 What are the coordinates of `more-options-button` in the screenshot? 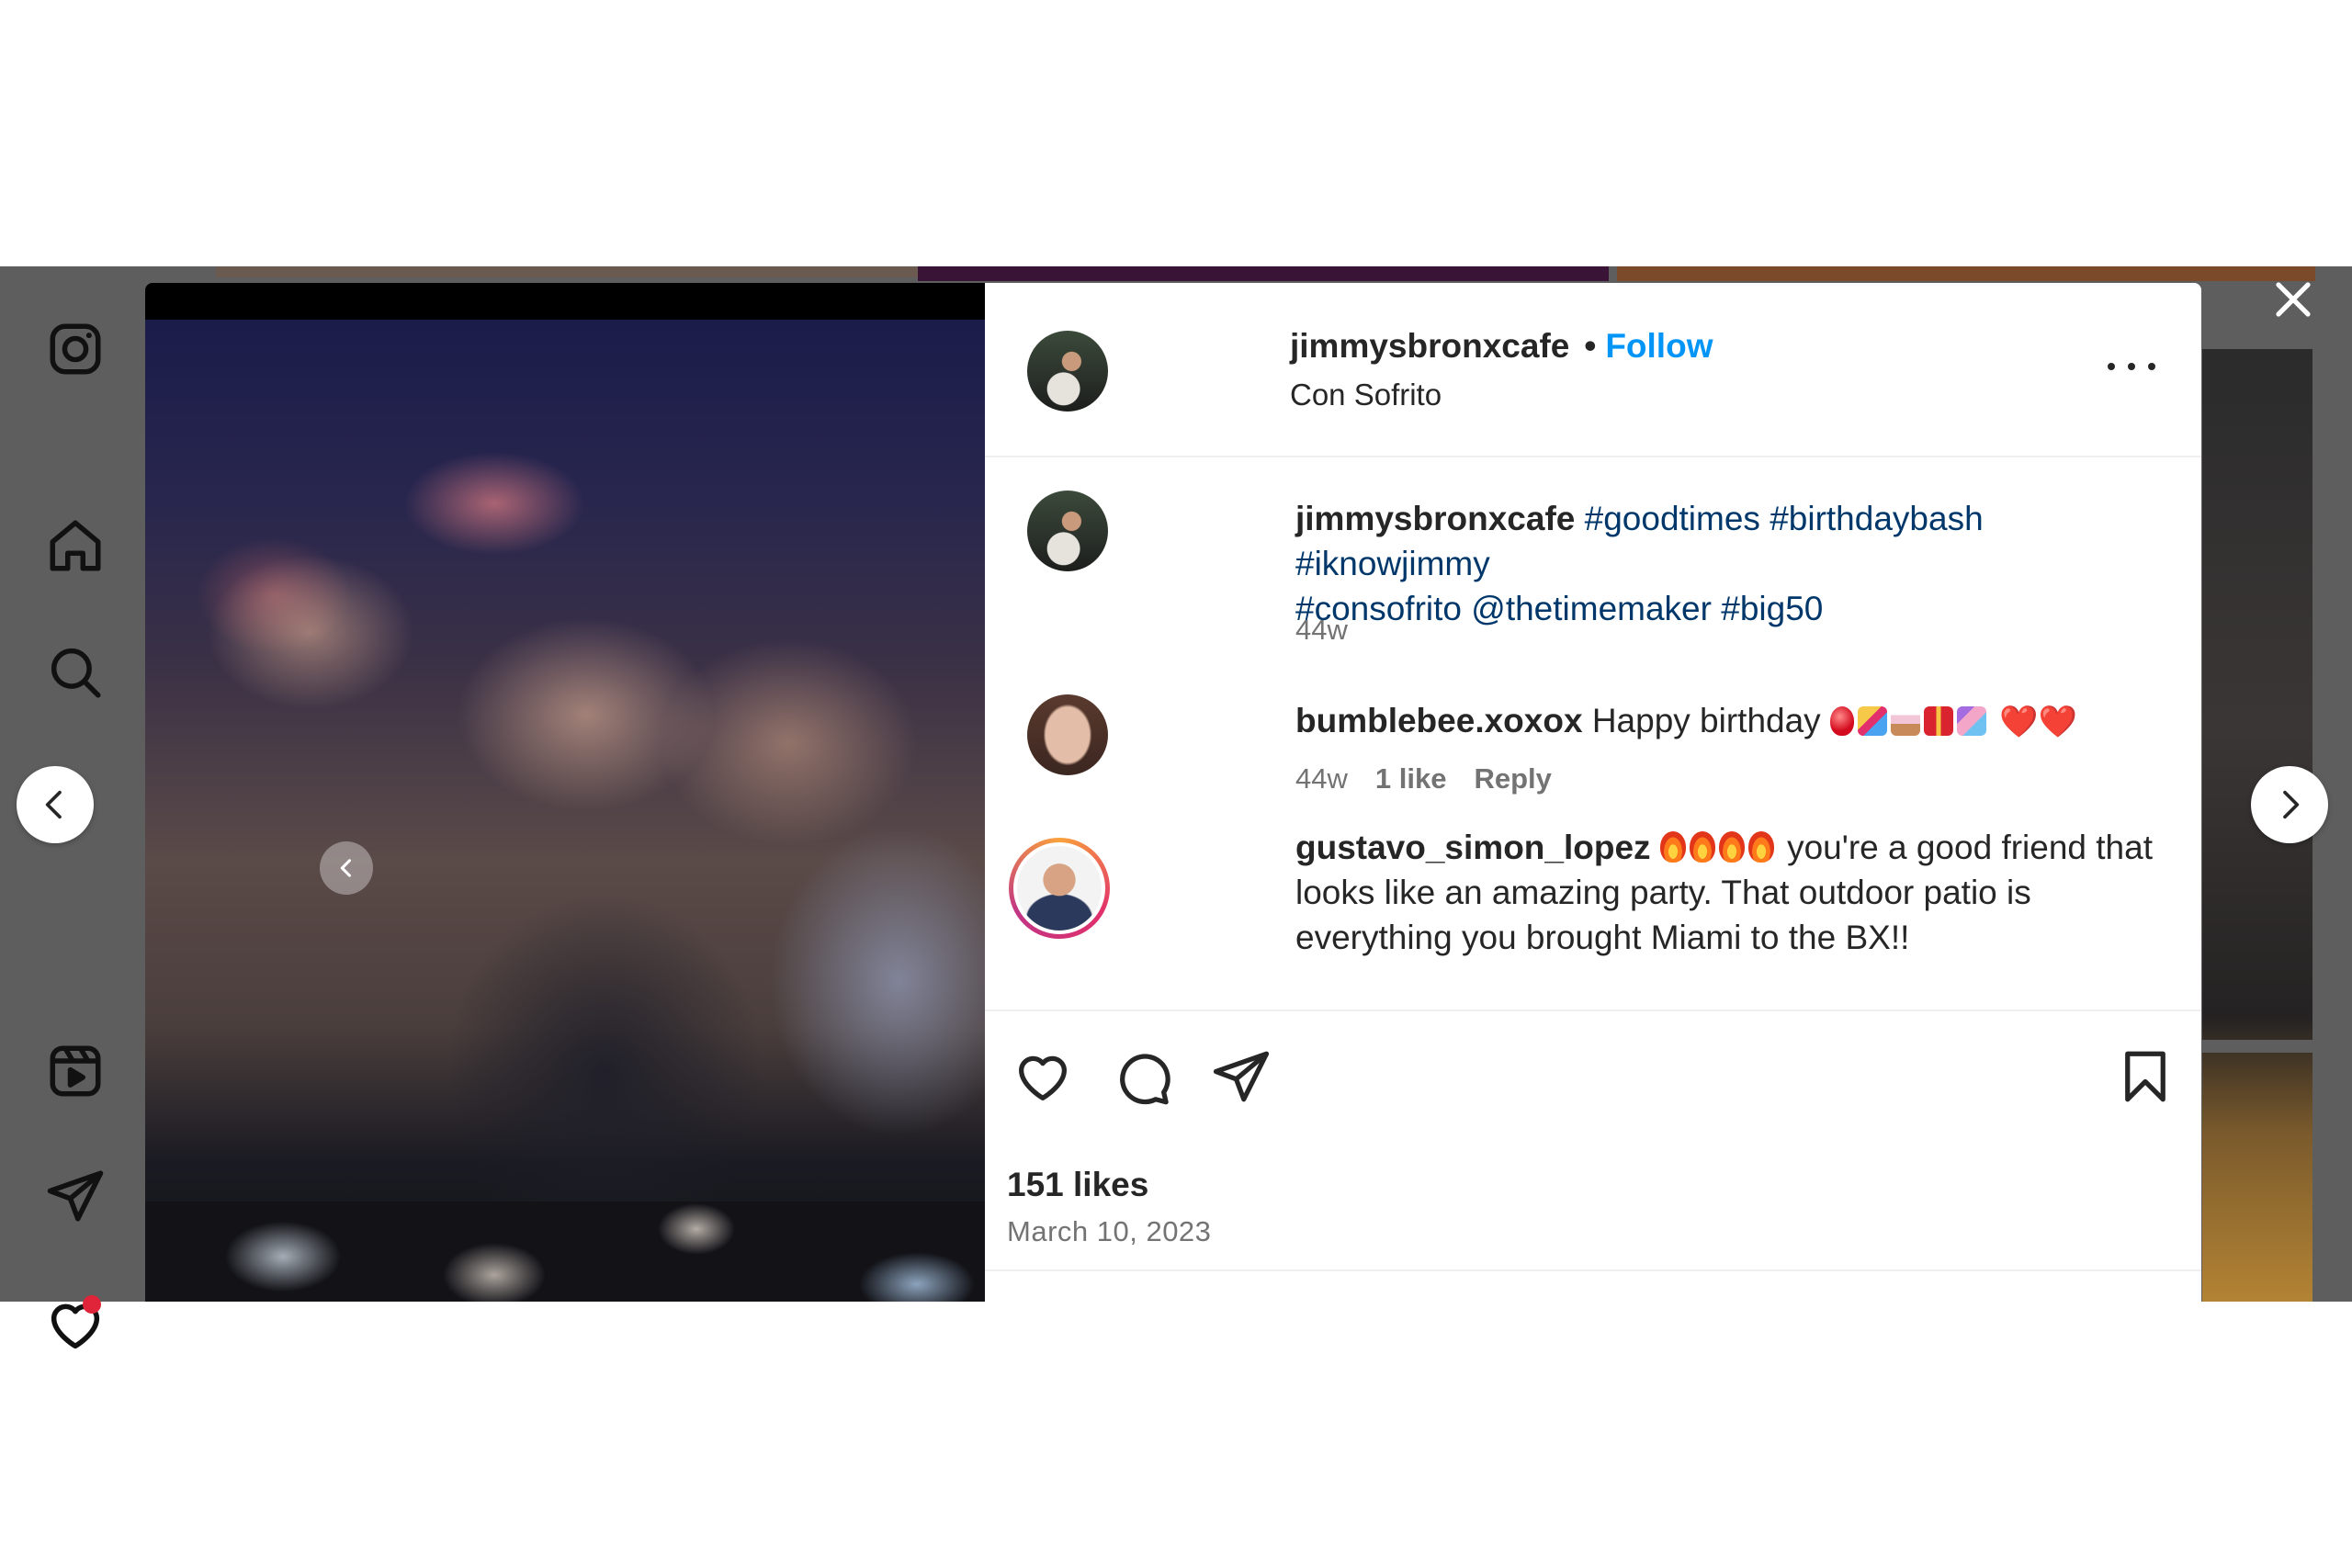 It's located at (2131, 366).